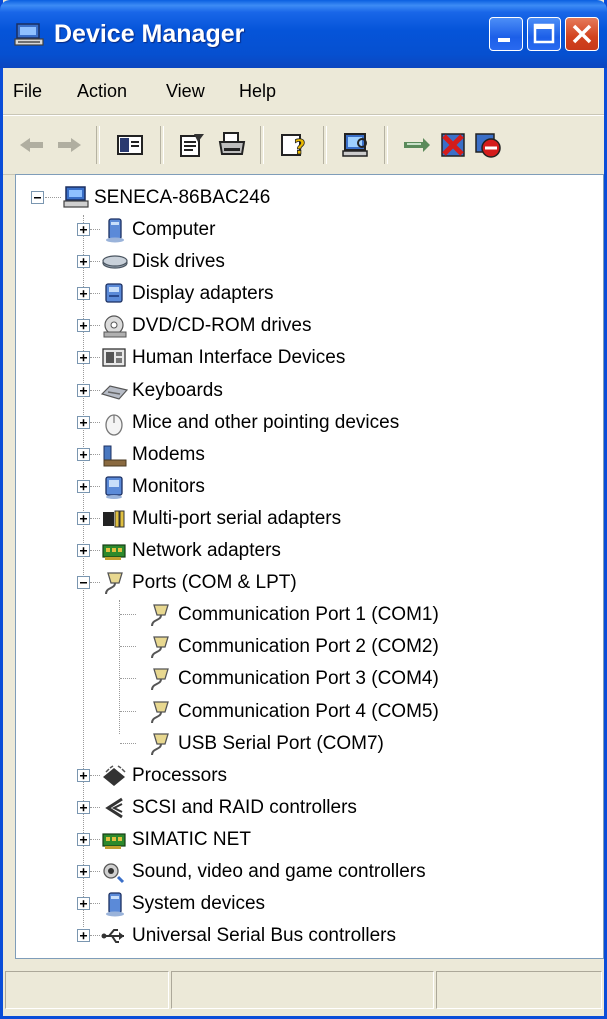 Image resolution: width=607 pixels, height=1019 pixels. Describe the element at coordinates (265, 744) in the screenshot. I see `tree-port-item: USB Serial Port (COM7)` at that location.